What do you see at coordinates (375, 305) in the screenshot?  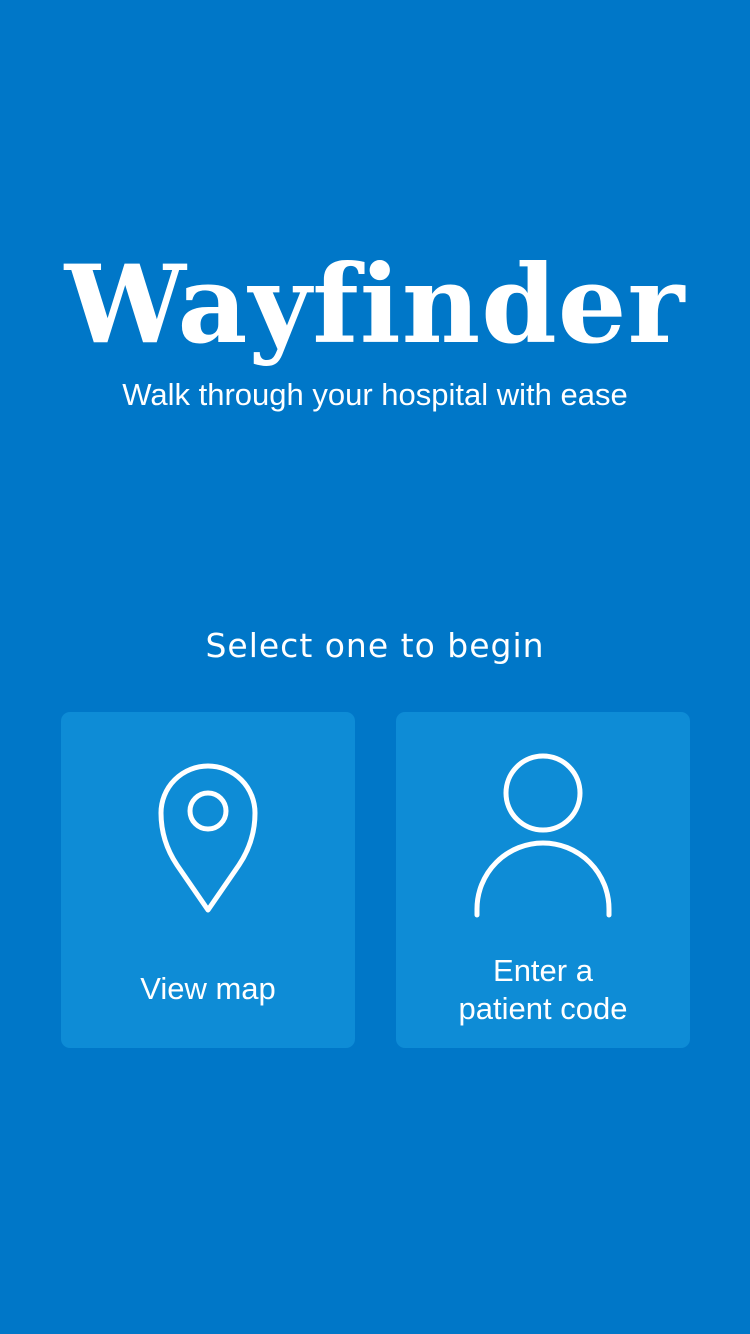 I see `app-title: Wayfinder` at bounding box center [375, 305].